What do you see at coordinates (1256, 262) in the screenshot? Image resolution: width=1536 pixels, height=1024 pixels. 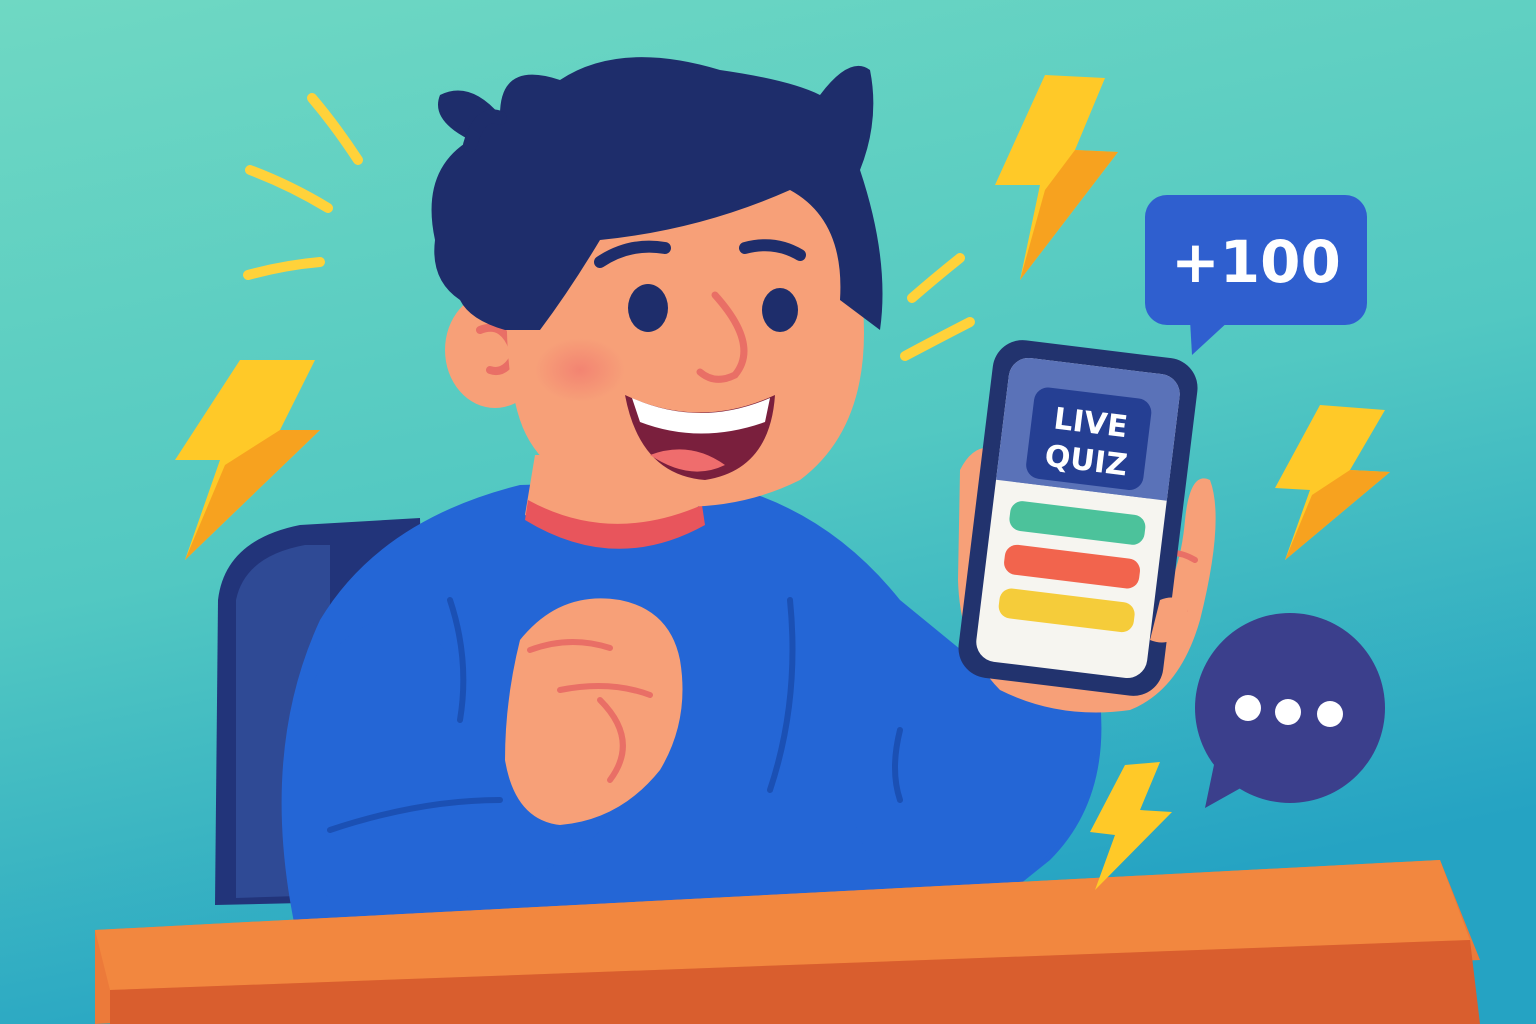 I see `score-text: +100` at bounding box center [1256, 262].